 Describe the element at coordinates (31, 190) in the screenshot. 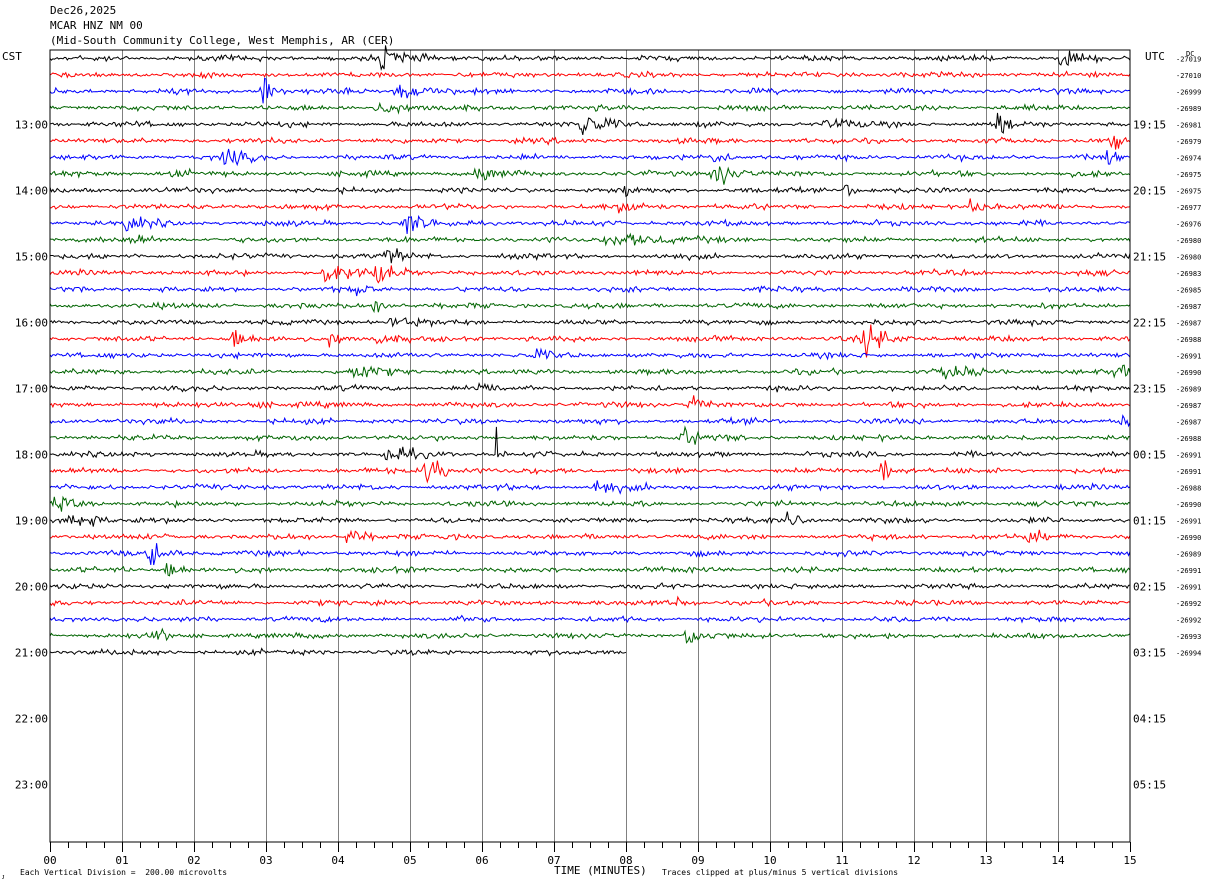

I see `cst-hour-label: 14:00` at that location.